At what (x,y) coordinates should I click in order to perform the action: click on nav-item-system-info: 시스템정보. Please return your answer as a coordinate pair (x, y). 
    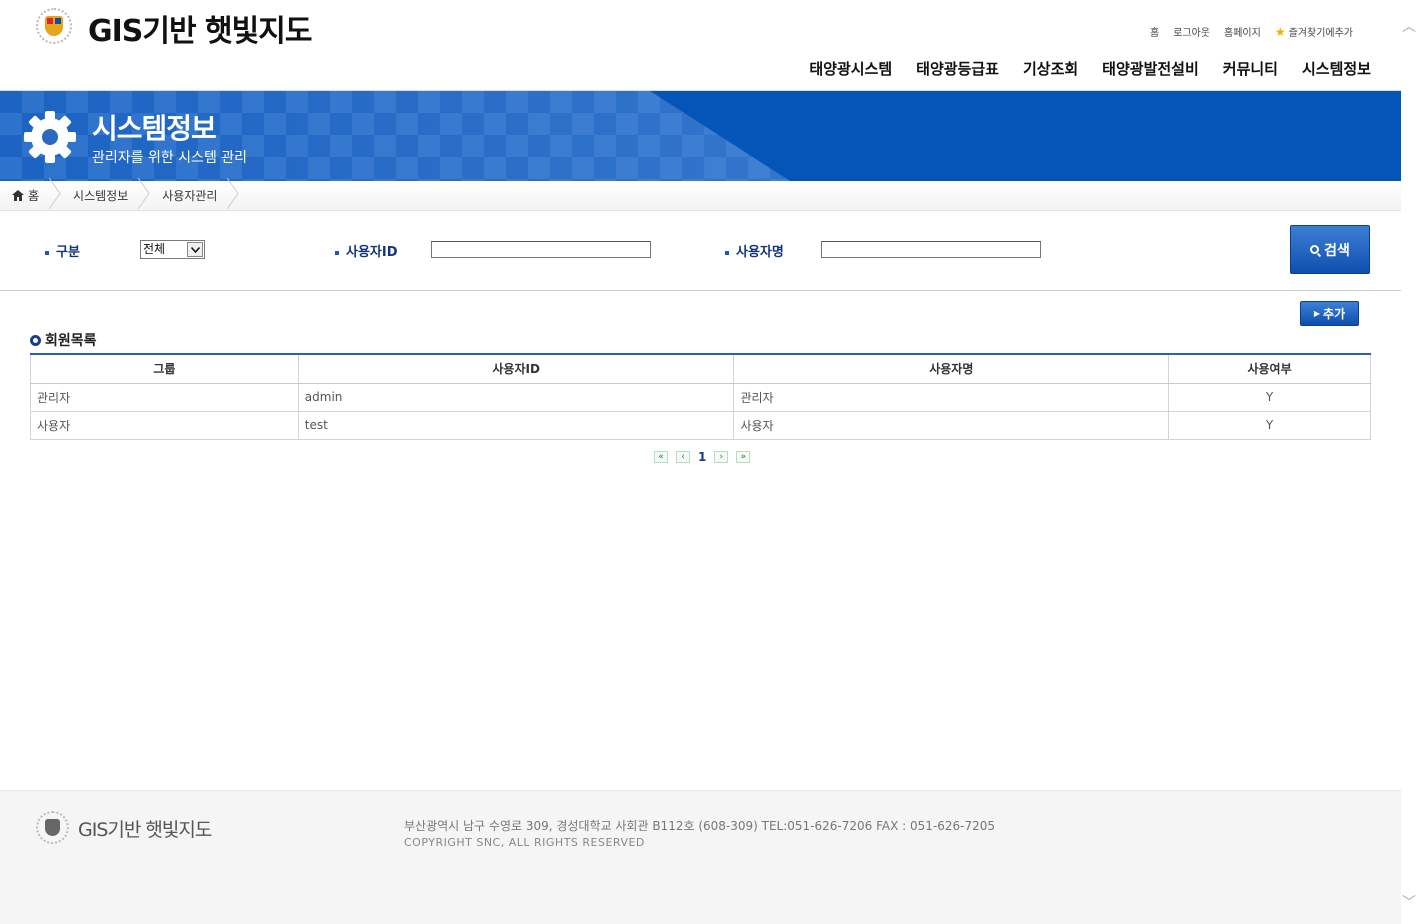
    Looking at the image, I should click on (1336, 68).